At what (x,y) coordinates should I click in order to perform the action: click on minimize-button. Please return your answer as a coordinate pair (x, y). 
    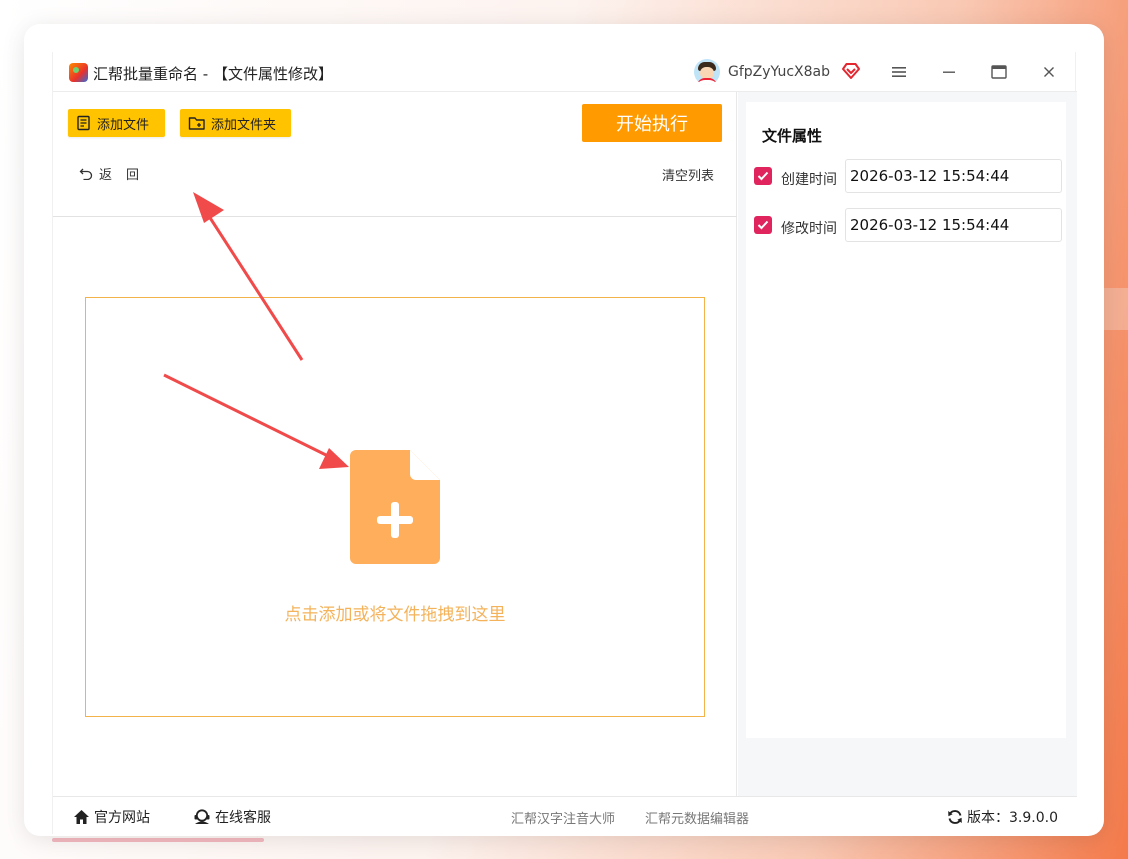
    Looking at the image, I should click on (949, 72).